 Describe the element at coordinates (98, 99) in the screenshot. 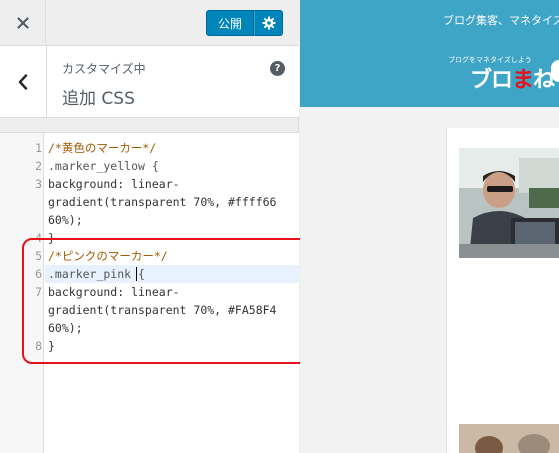

I see `section-title: 追加 CSS` at that location.